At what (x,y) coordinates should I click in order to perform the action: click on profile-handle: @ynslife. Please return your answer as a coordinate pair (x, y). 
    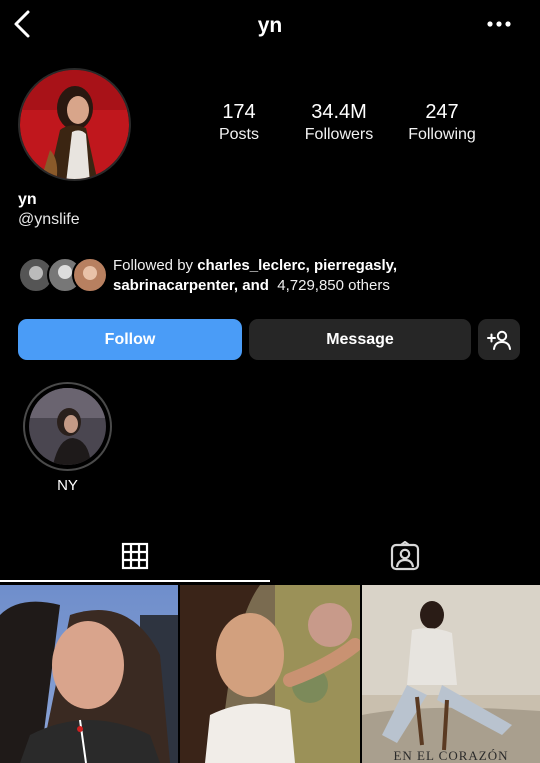
    Looking at the image, I should click on (49, 219).